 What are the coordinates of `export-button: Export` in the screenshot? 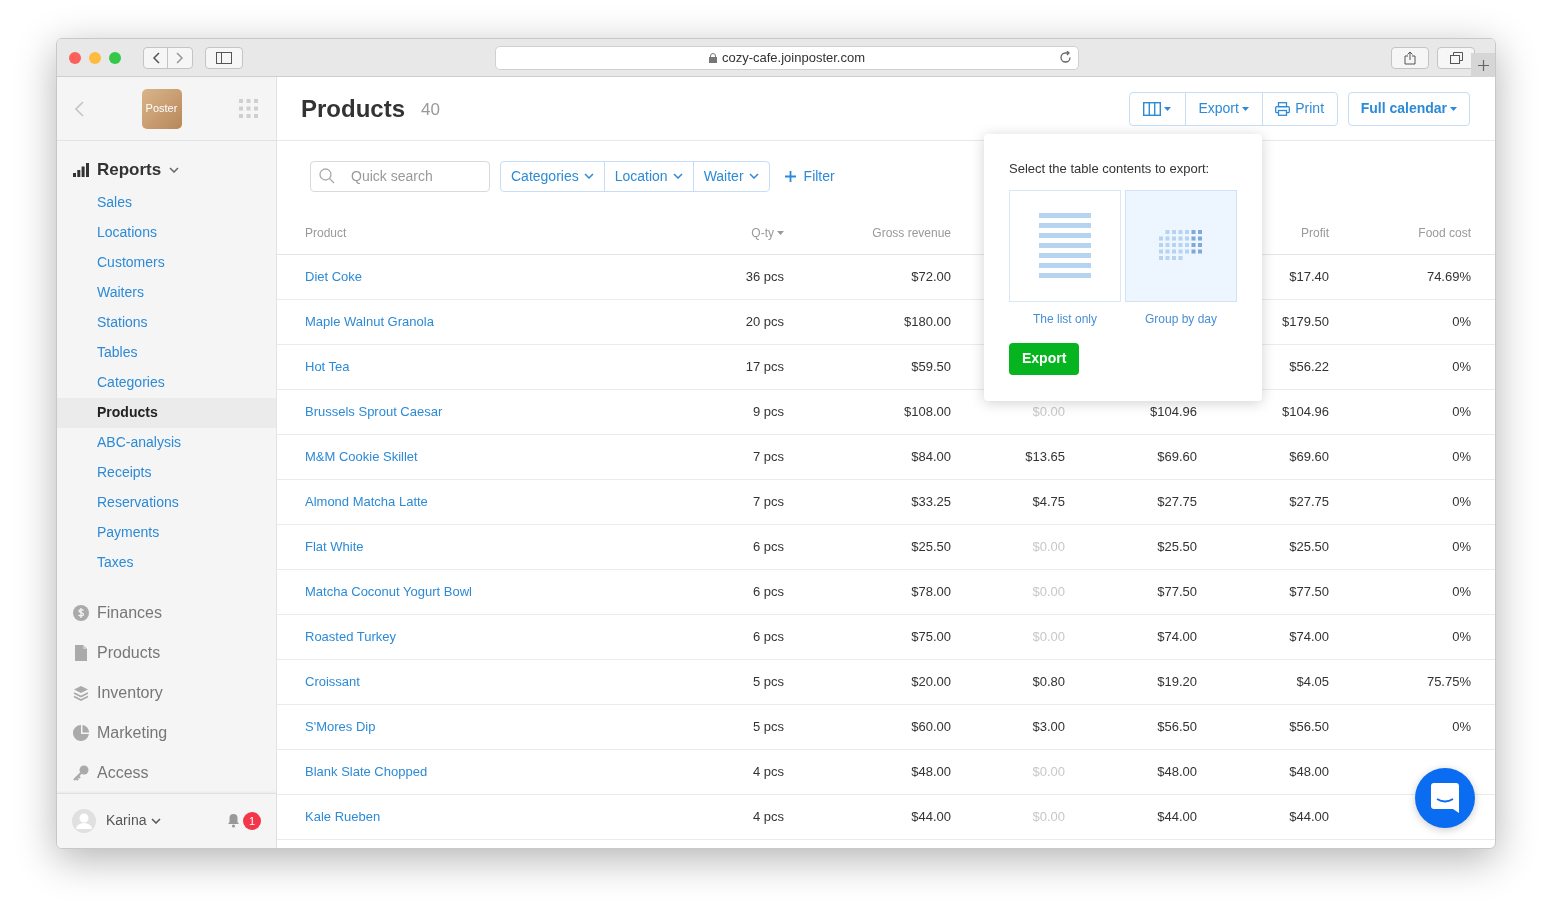 It's located at (1224, 108).